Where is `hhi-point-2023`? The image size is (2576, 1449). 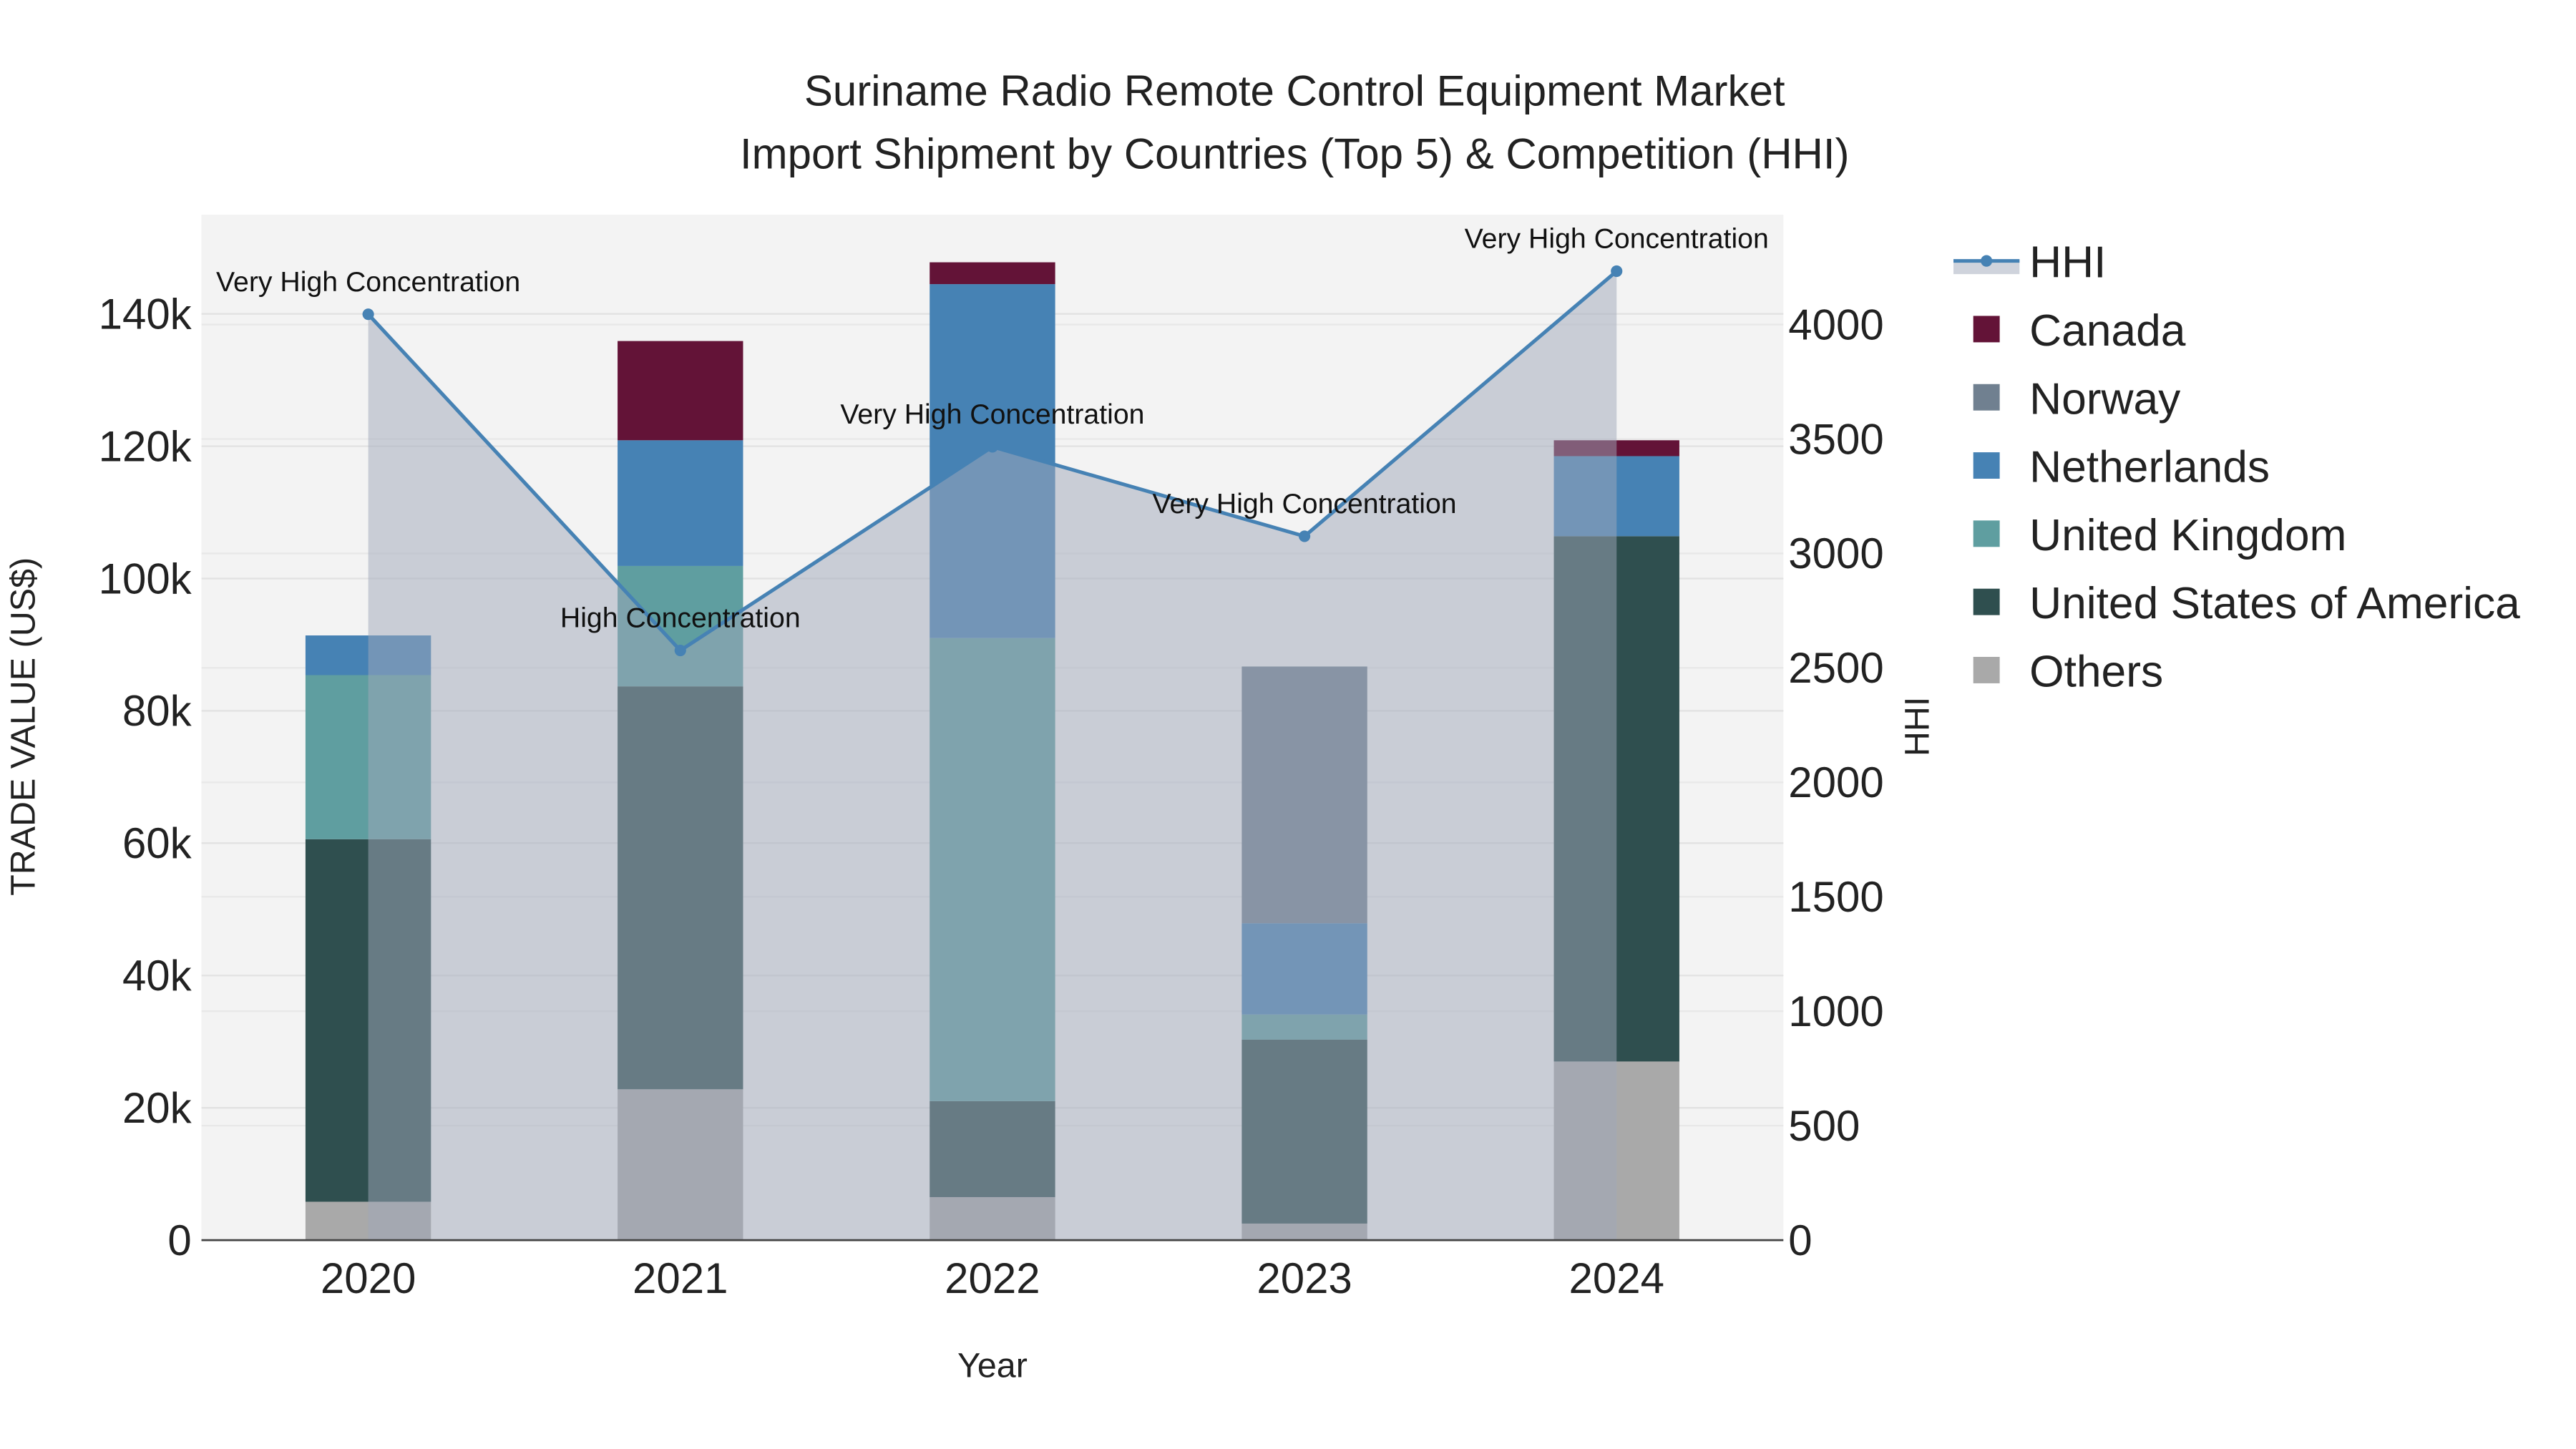 hhi-point-2023 is located at coordinates (1305, 536).